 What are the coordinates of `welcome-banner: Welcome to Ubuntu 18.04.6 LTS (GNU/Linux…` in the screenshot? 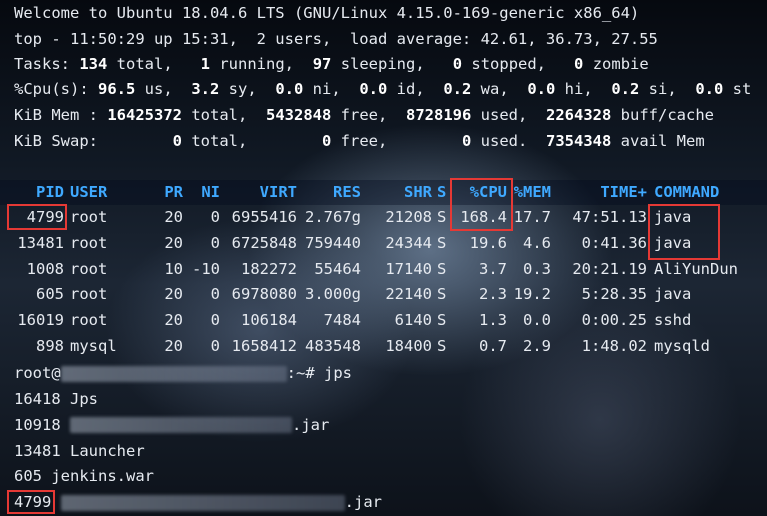 It's located at (327, 13).